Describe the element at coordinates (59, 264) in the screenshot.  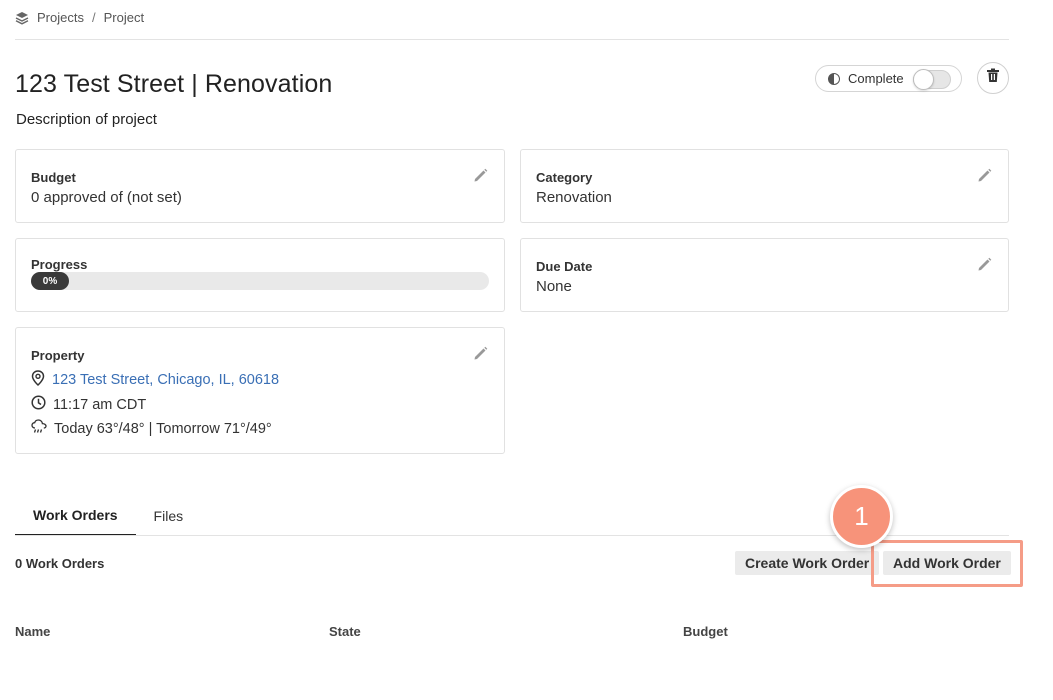
I see `progress-label: Progress` at that location.